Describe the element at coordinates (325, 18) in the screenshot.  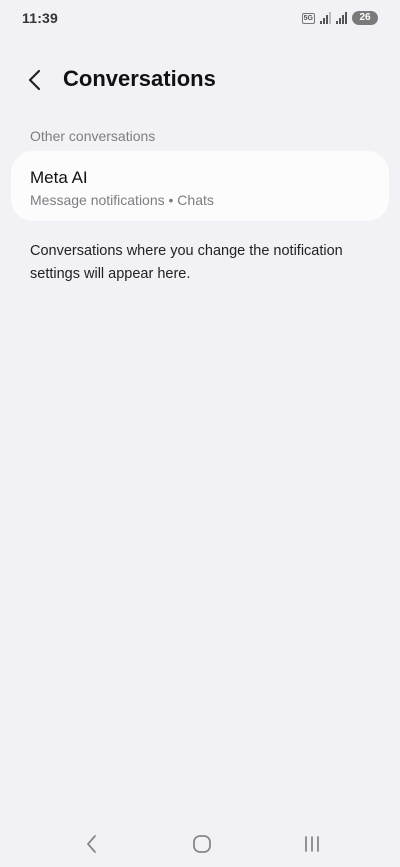
I see `signal-strength-icon` at that location.